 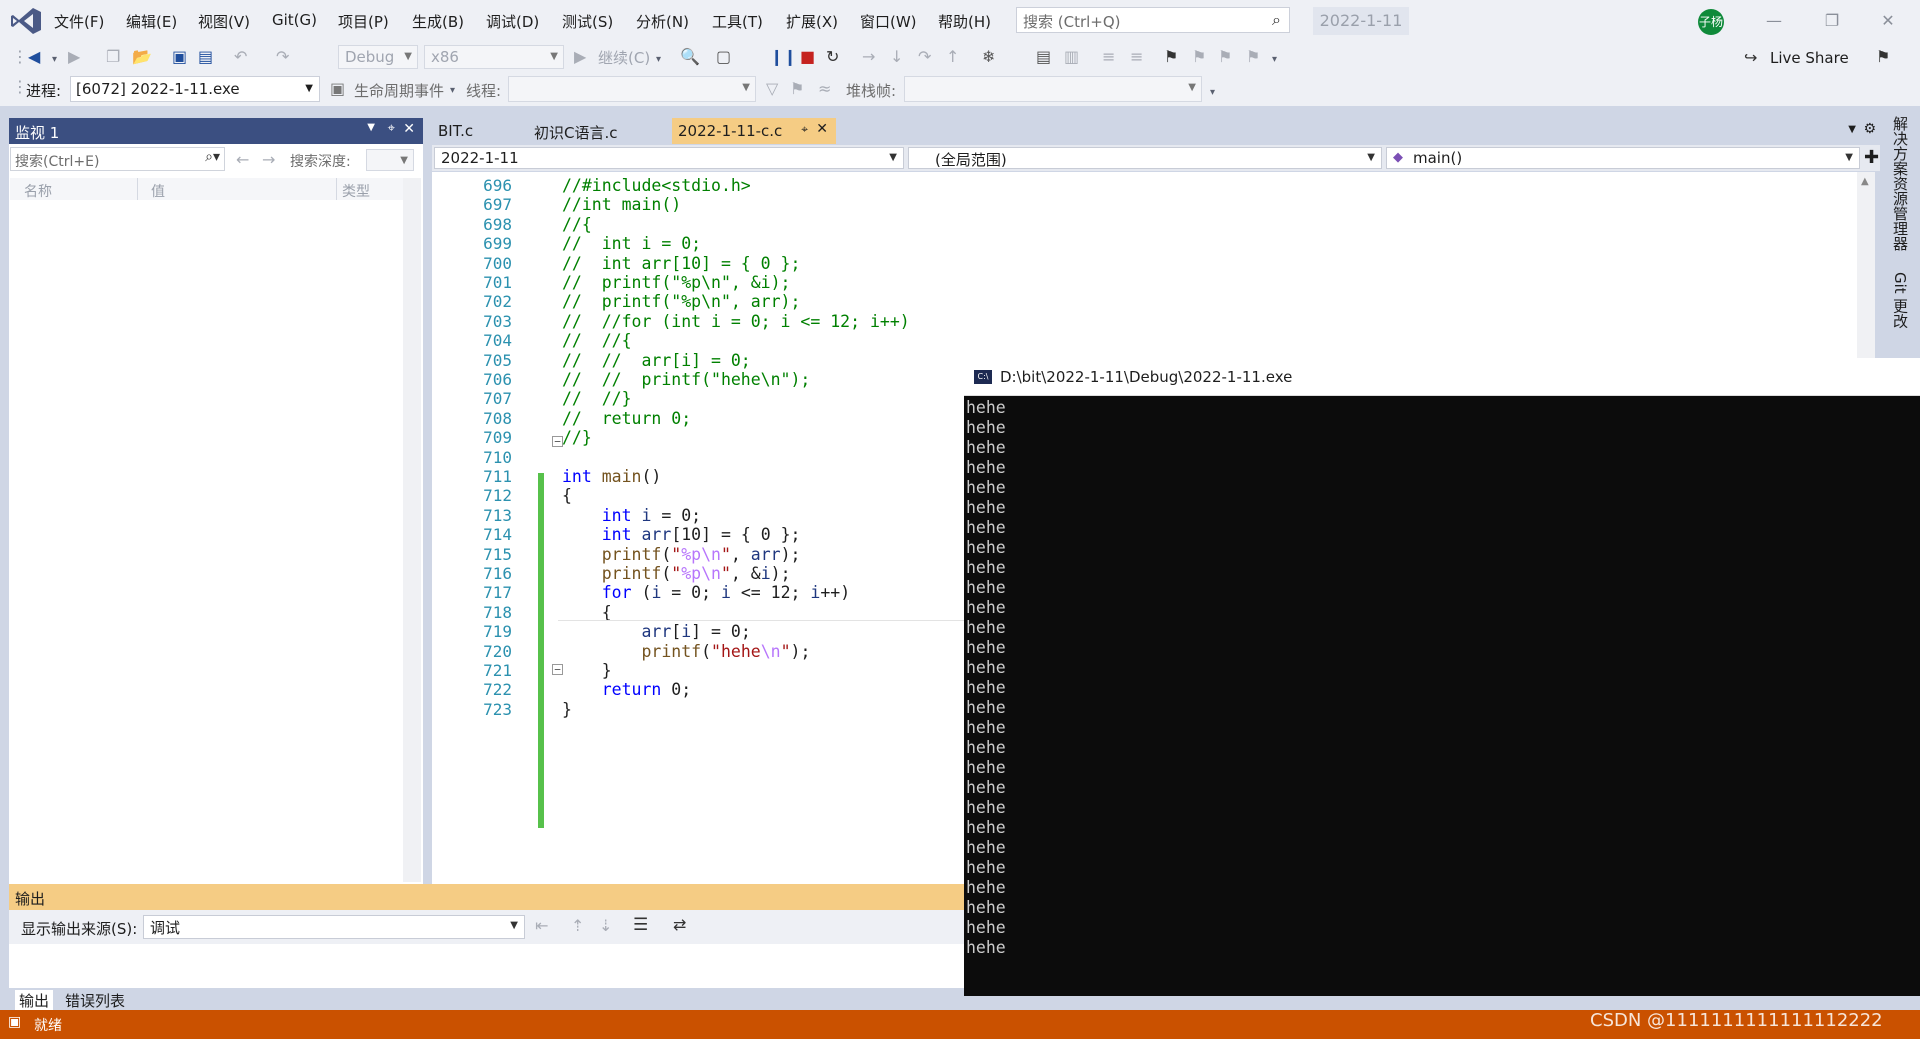 I want to click on stackframe-combo: ▼, so click(x=1053, y=89).